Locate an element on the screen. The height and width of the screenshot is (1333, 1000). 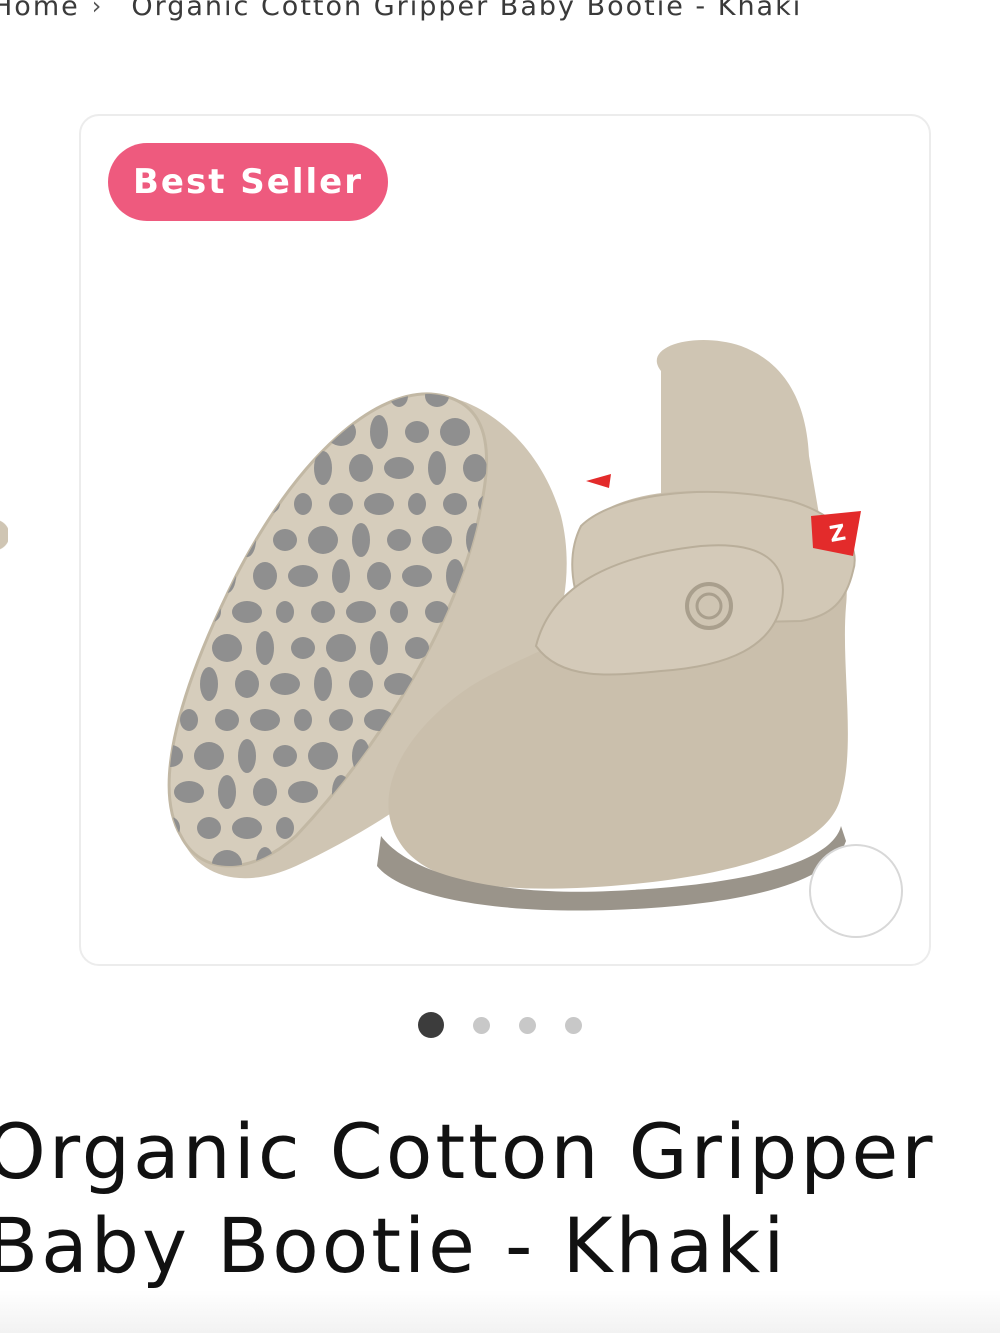
breadcrumb-home-link: Home is located at coordinates (40, 11).